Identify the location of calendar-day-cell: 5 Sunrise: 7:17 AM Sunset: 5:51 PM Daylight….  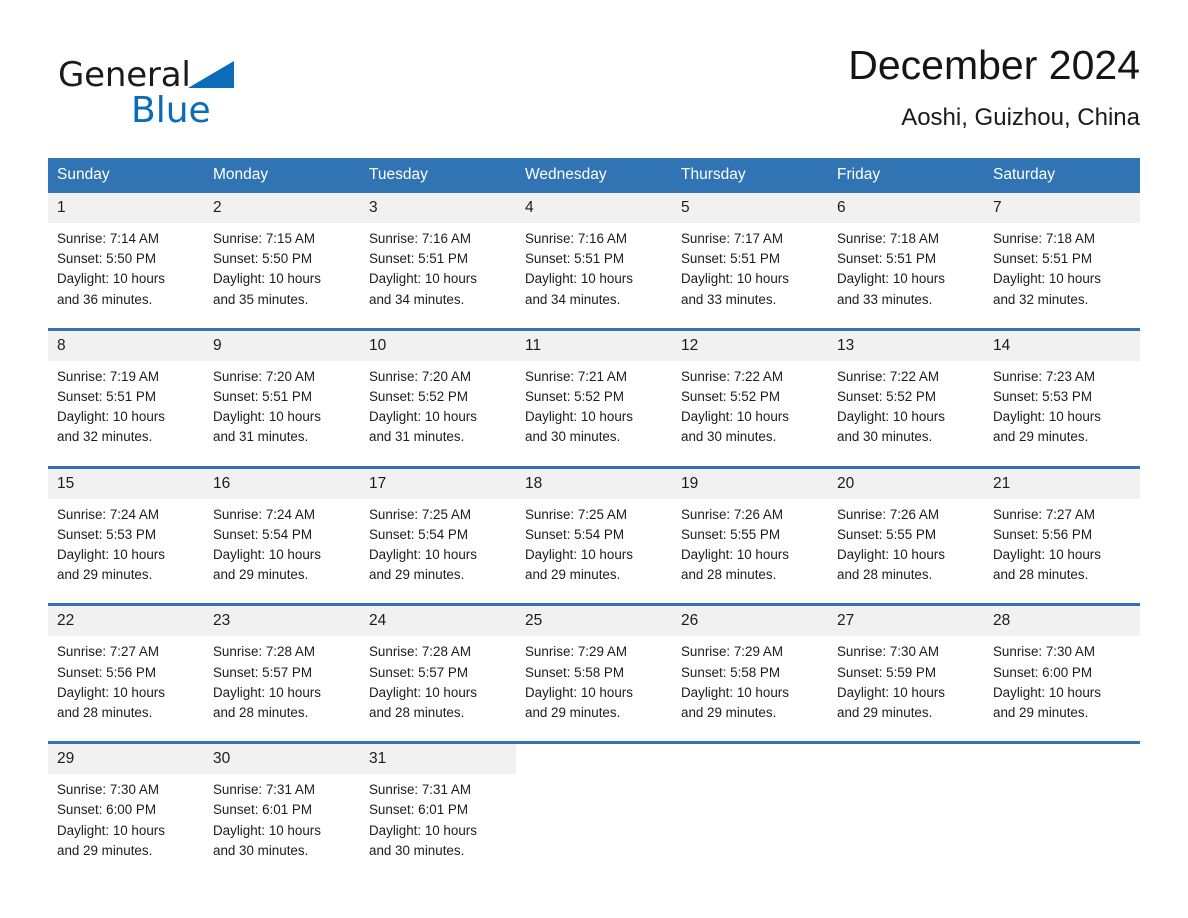
(750, 261).